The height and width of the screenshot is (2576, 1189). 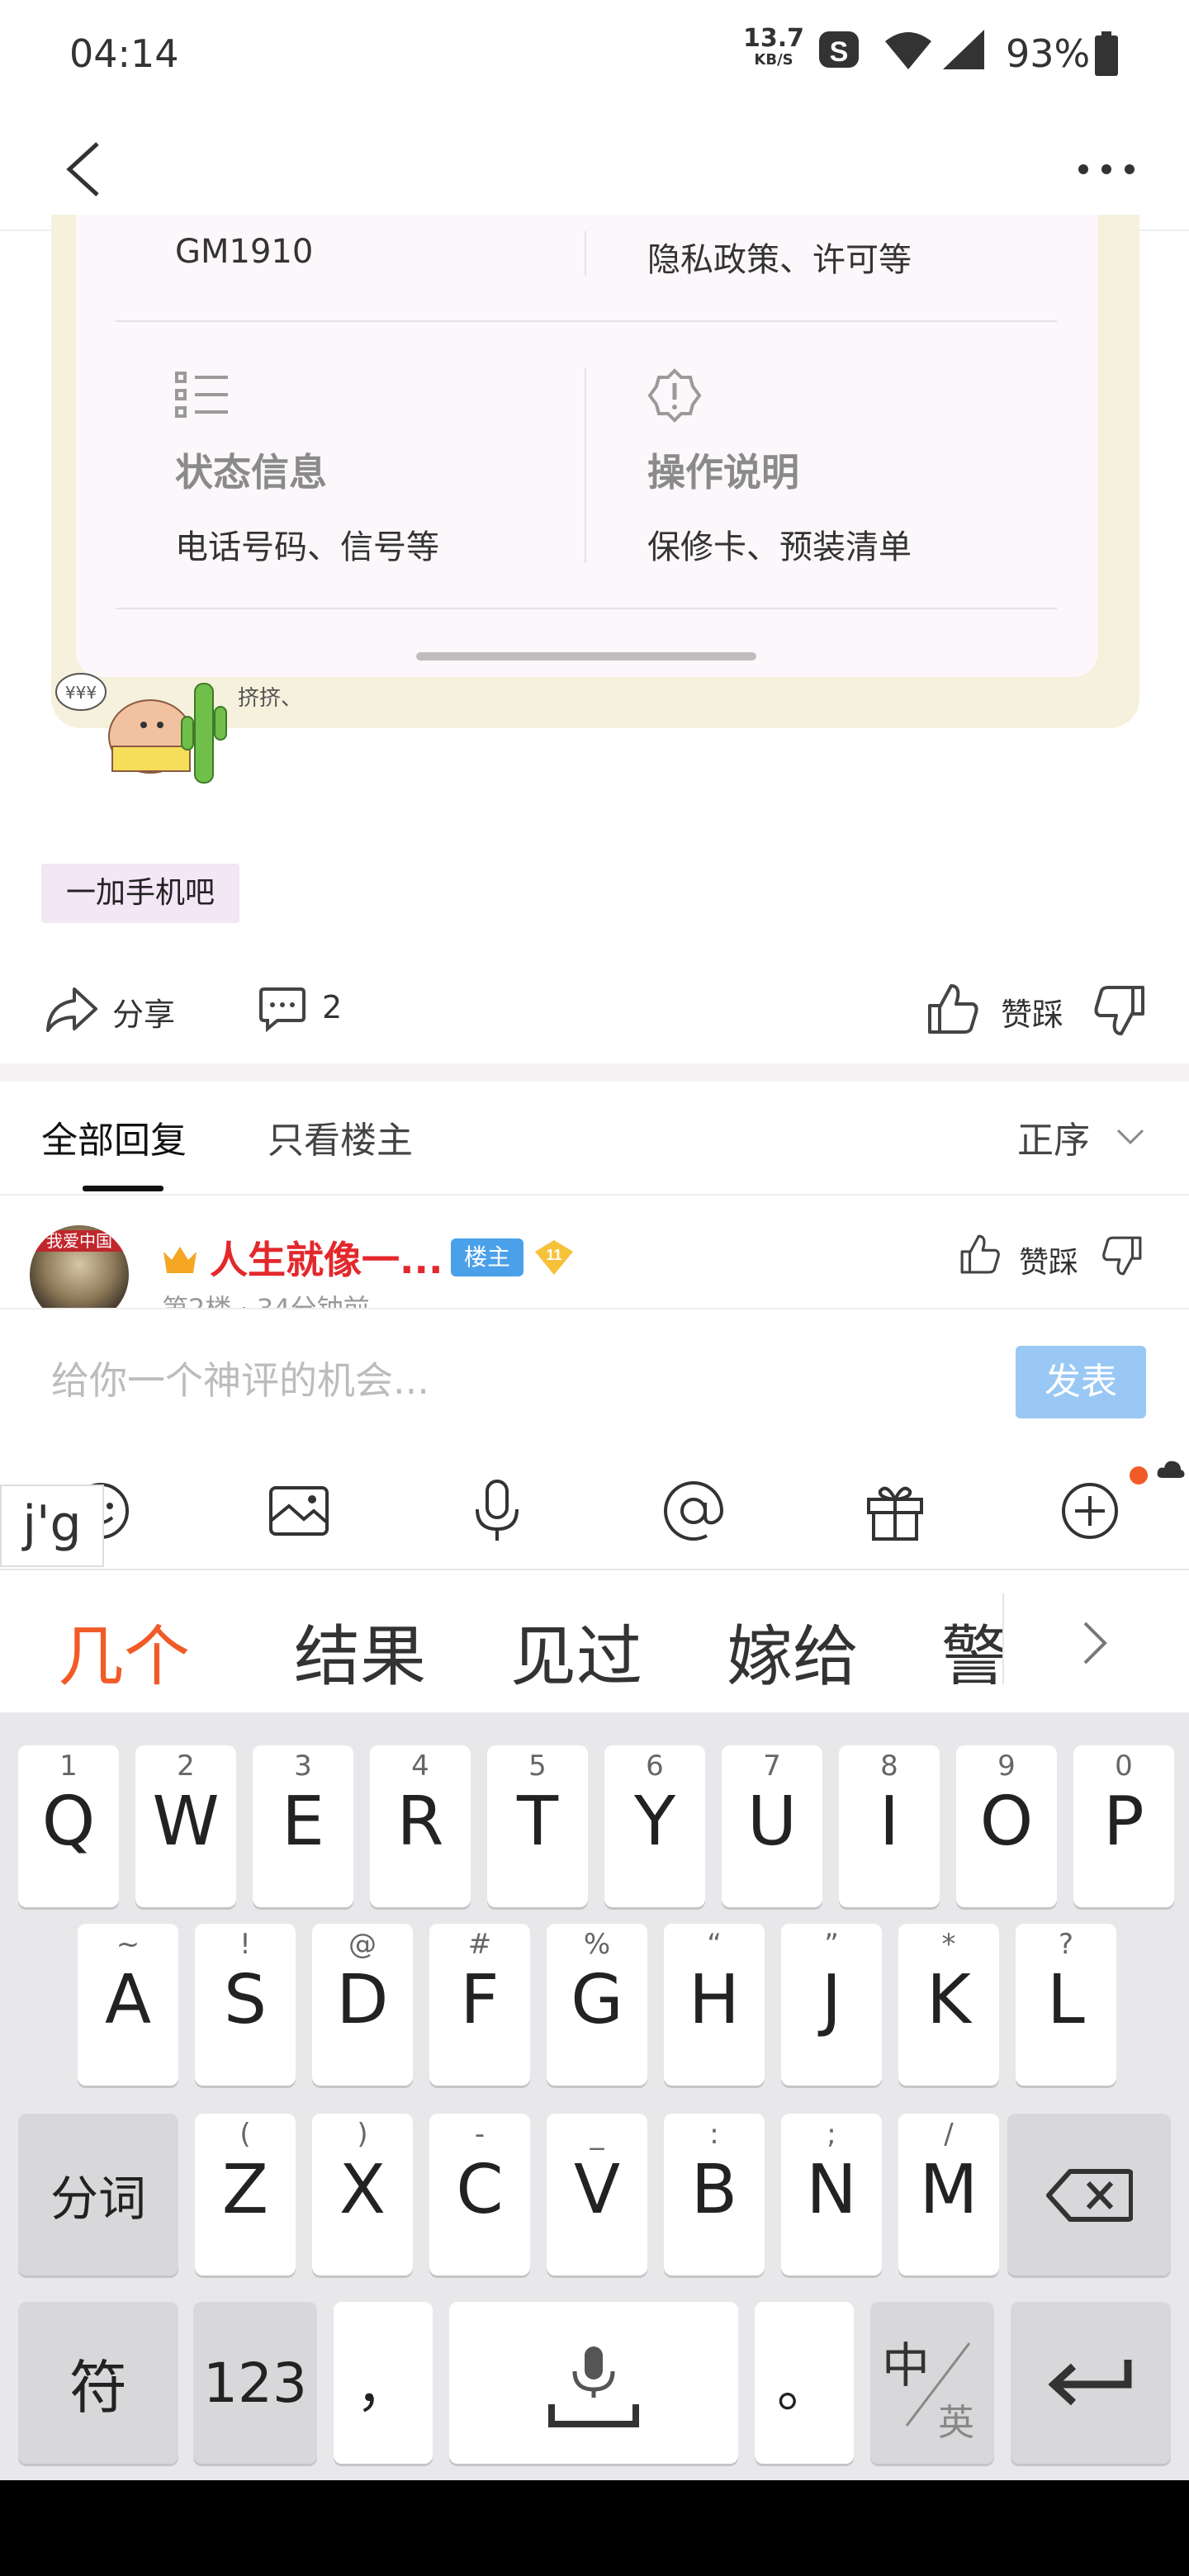 What do you see at coordinates (340, 1136) in the screenshot?
I see `tab-owner-only: 只看楼主` at bounding box center [340, 1136].